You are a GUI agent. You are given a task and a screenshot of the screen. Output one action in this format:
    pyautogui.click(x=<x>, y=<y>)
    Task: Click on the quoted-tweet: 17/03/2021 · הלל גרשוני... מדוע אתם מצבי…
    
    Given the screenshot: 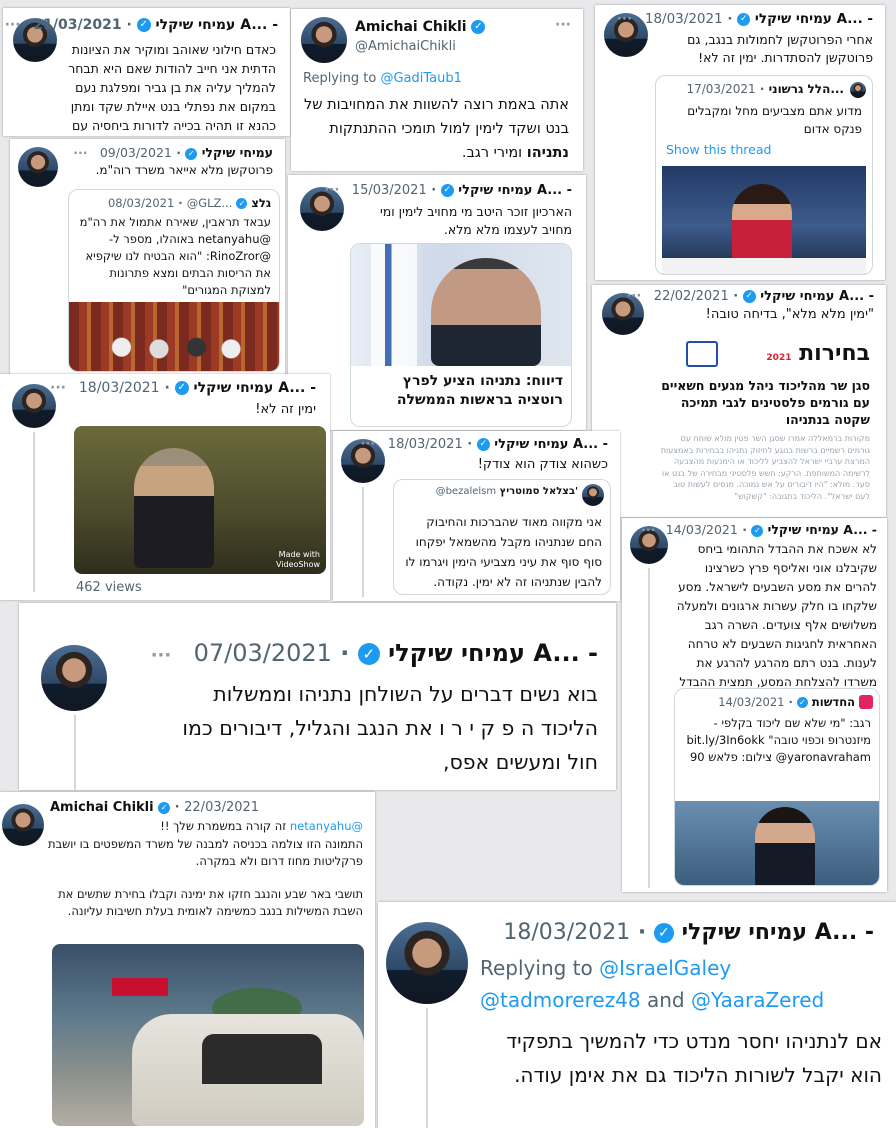 What is the action you would take?
    pyautogui.click(x=764, y=175)
    